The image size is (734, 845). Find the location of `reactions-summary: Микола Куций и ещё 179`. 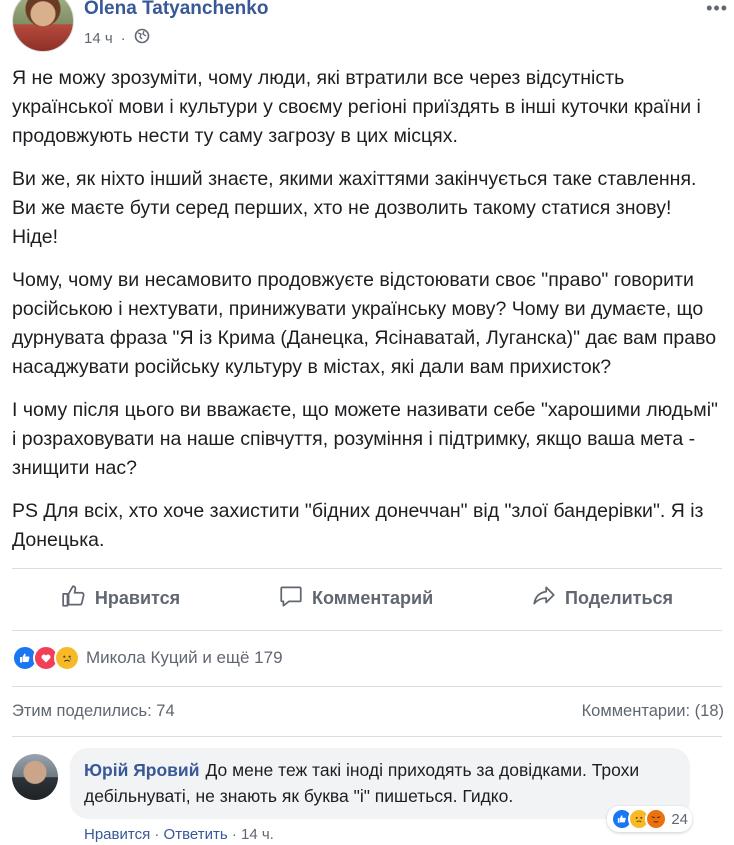

reactions-summary: Микола Куций и ещё 179 is located at coordinates (147, 658).